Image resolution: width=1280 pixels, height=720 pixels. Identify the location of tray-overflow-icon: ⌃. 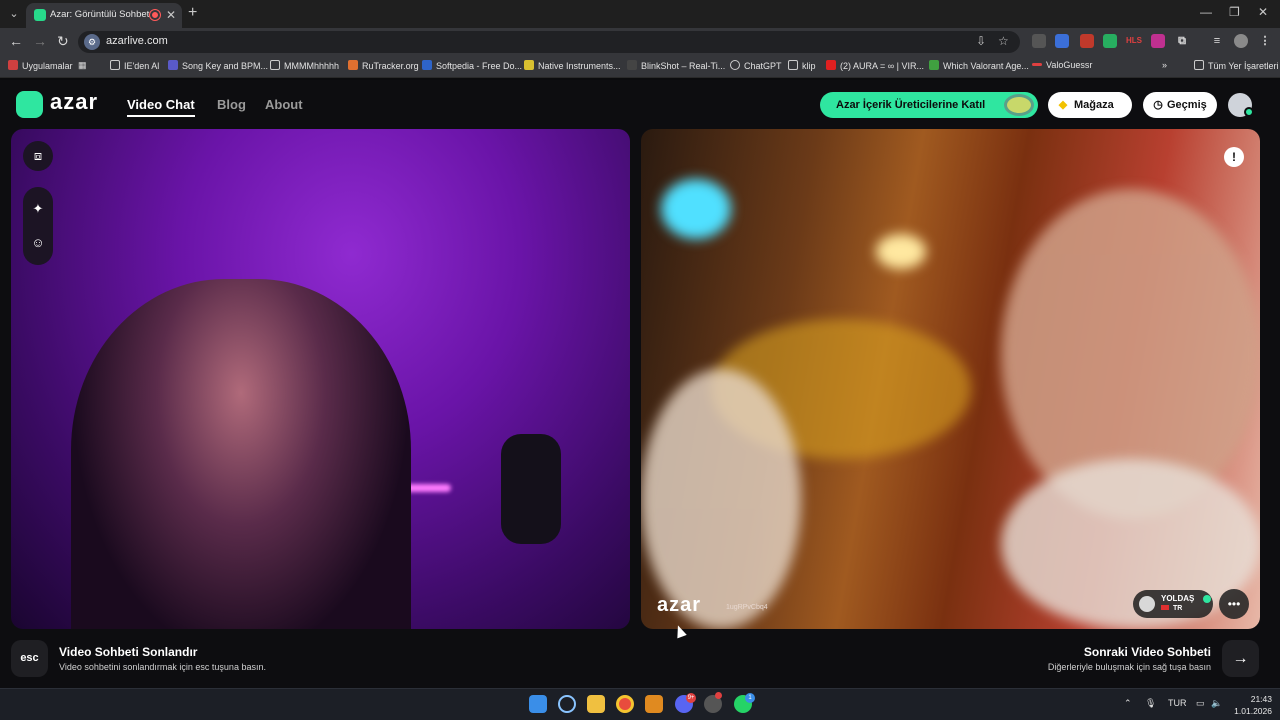
(1128, 703).